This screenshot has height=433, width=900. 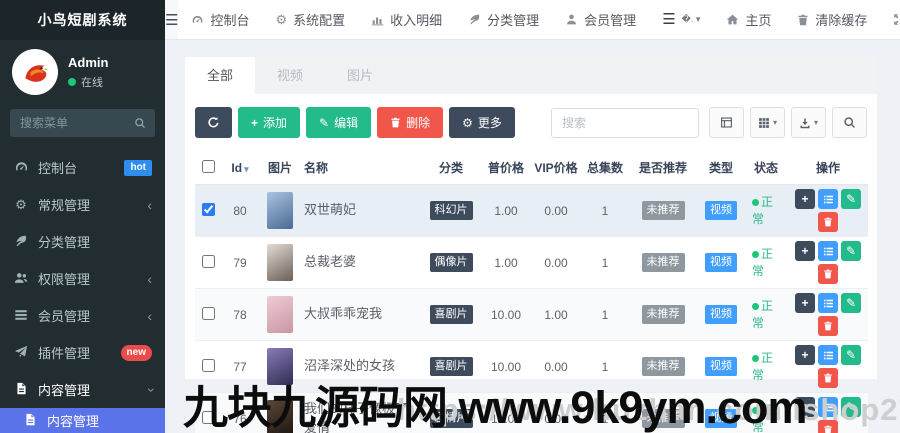 I want to click on user-panel: Admin 在线, so click(x=82, y=70).